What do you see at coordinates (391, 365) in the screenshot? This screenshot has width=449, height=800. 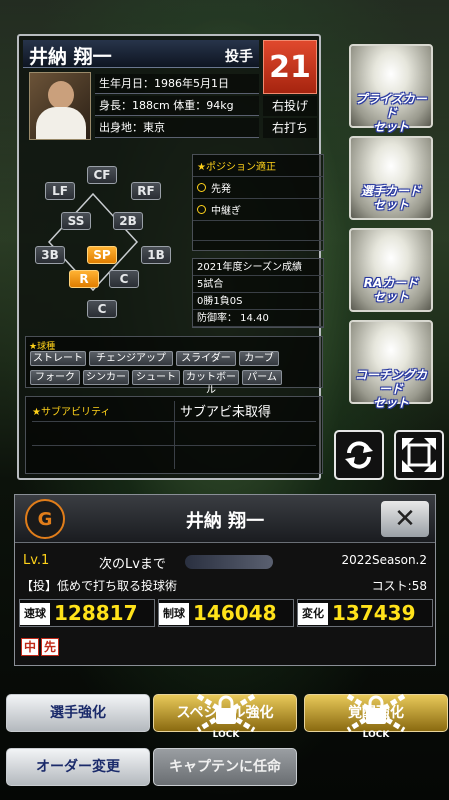 I see `coaching-card-set-button: コーチングカード セット` at bounding box center [391, 365].